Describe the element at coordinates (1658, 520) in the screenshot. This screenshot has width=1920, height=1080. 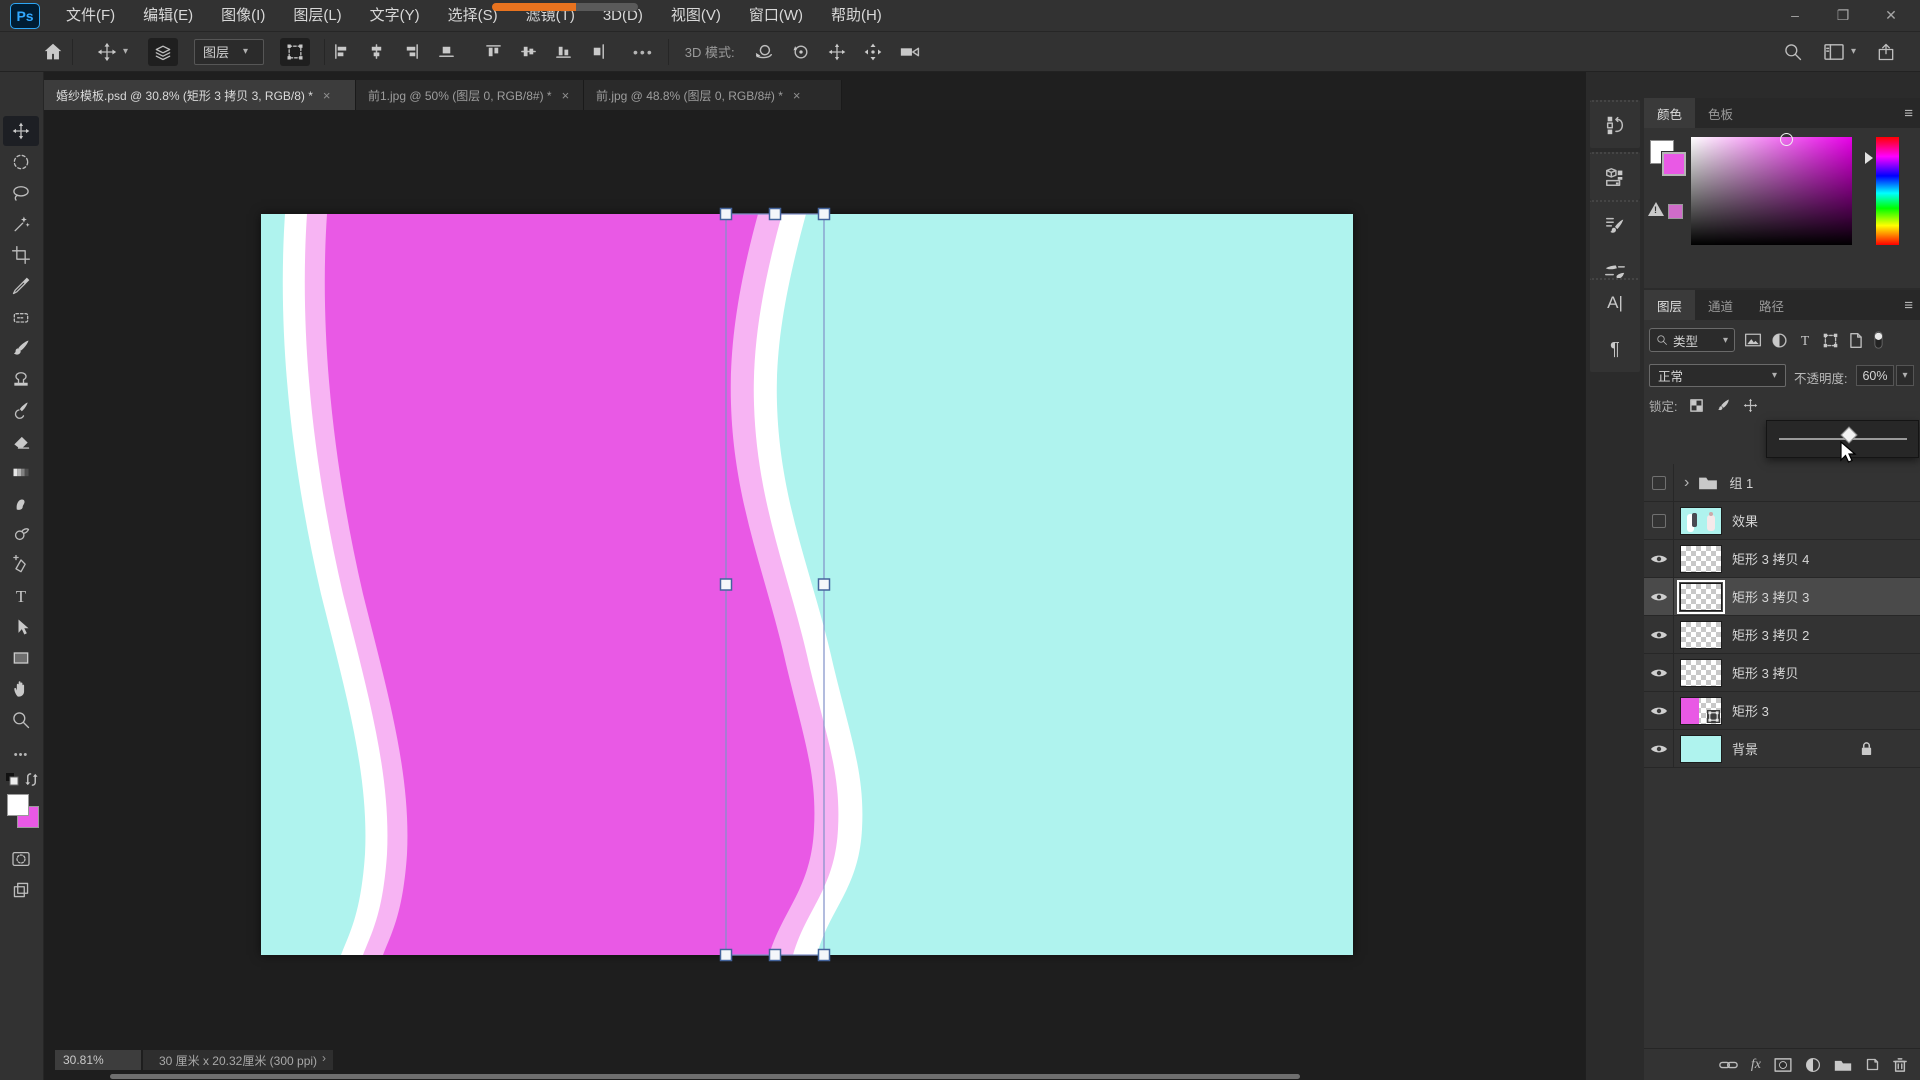
I see `visibility-checkbox-empty` at that location.